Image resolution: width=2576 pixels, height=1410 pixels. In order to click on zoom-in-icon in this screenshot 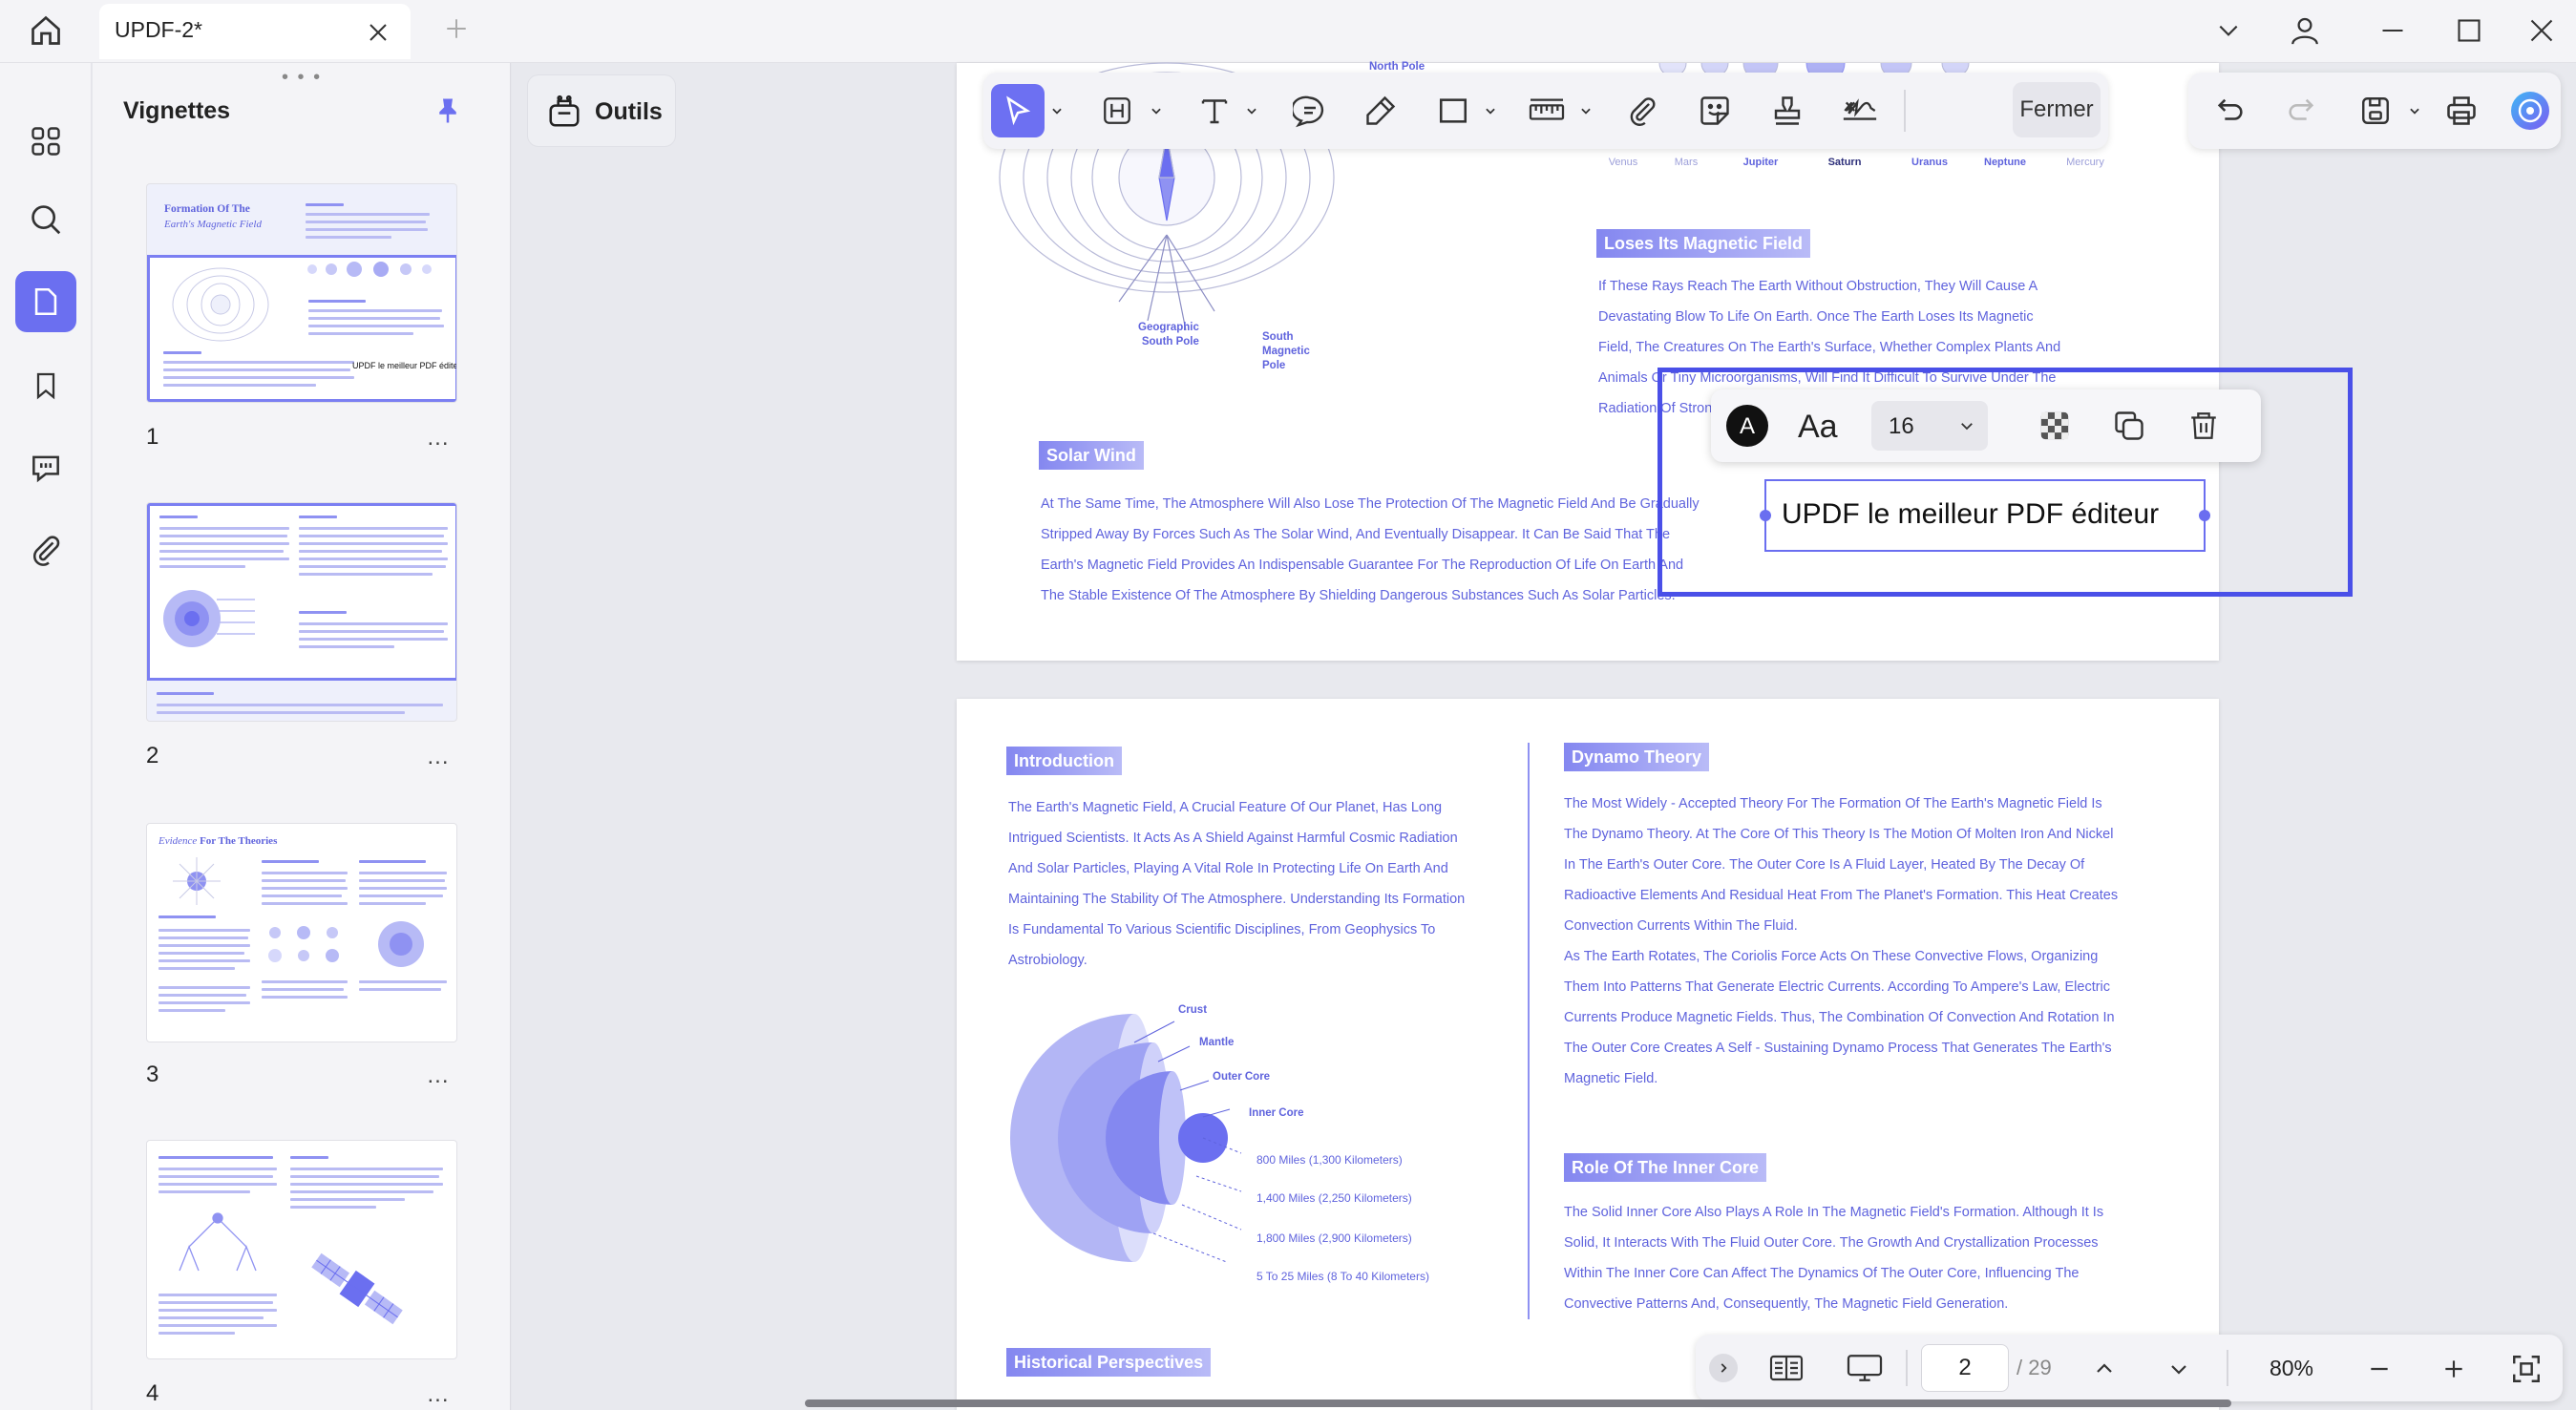, I will do `click(2454, 1369)`.